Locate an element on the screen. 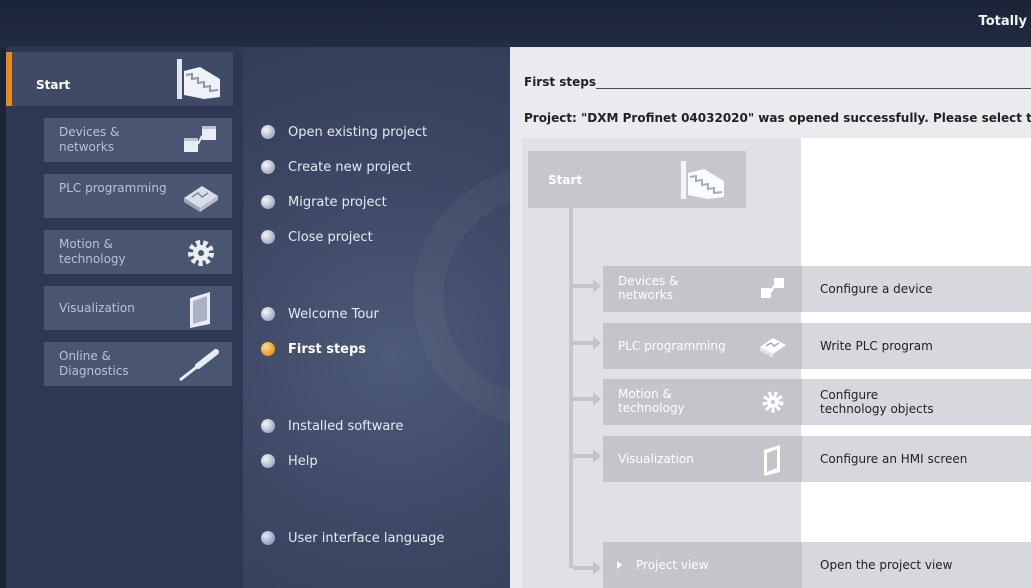  migrate-project-label: Migrate project is located at coordinates (337, 202).